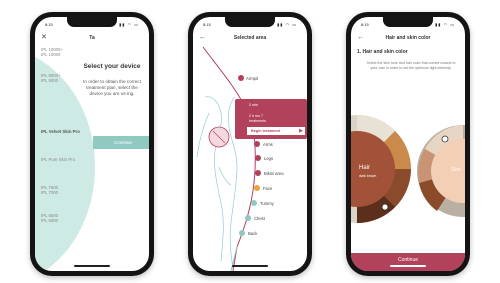  What do you see at coordinates (301, 131) in the screenshot?
I see `play-icon: ▶` at bounding box center [301, 131].